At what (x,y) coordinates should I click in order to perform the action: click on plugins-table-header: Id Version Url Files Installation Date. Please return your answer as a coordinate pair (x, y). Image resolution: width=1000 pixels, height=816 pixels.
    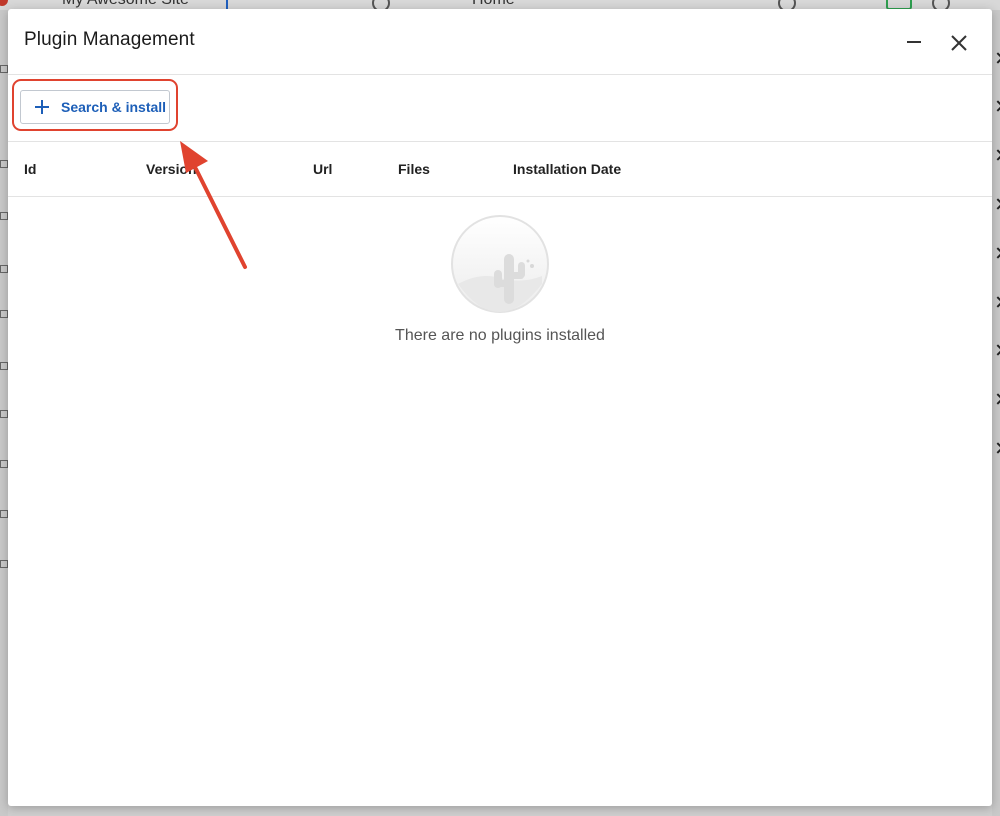
    Looking at the image, I should click on (500, 169).